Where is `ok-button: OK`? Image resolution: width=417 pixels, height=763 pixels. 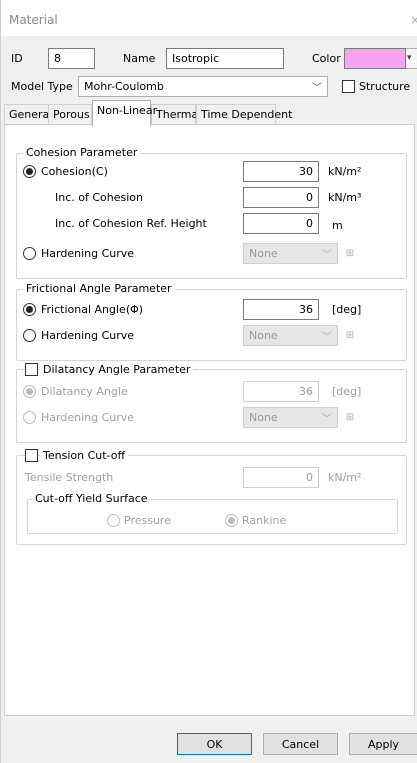
ok-button: OK is located at coordinates (214, 744).